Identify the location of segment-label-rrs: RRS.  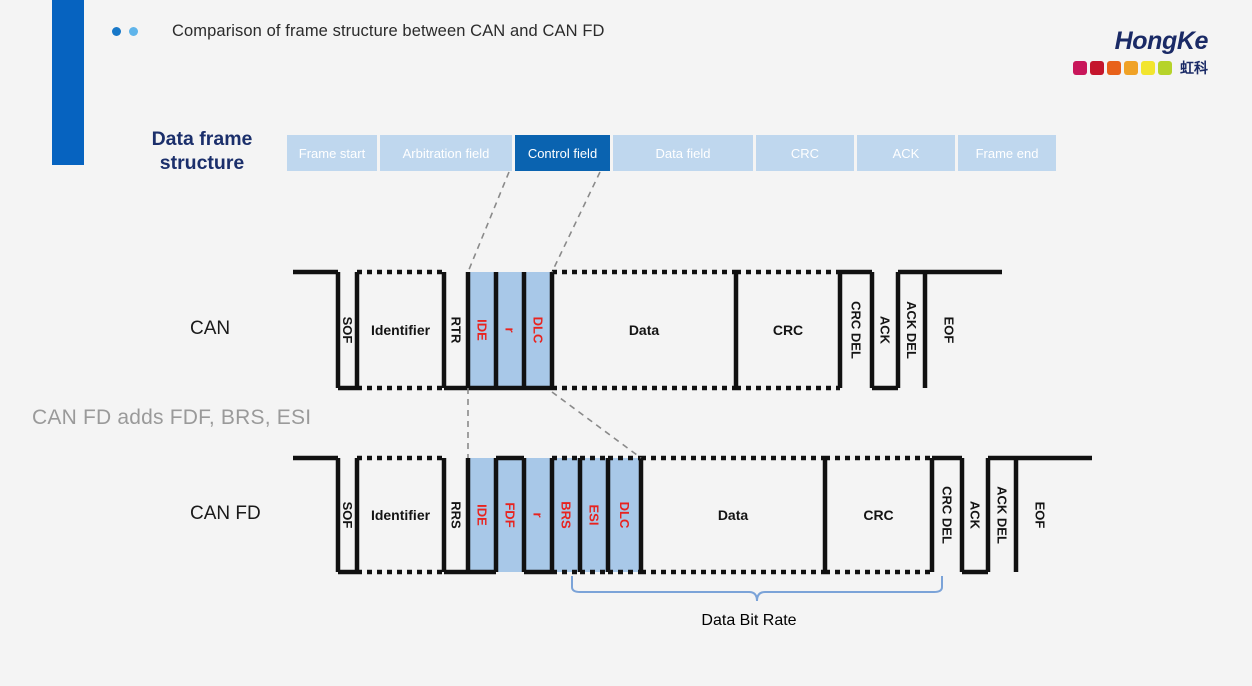
(456, 515).